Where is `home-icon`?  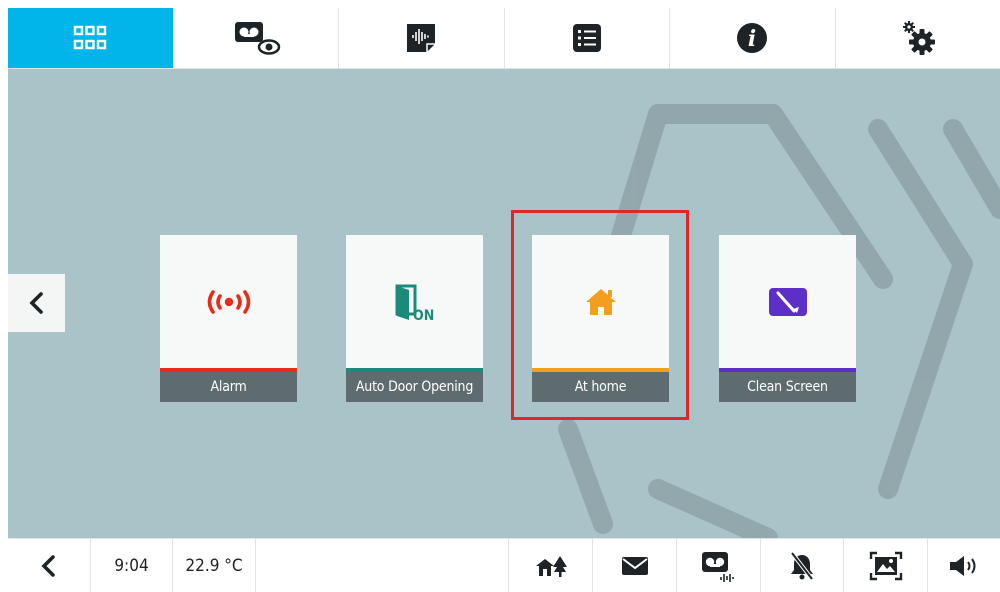
home-icon is located at coordinates (600, 301).